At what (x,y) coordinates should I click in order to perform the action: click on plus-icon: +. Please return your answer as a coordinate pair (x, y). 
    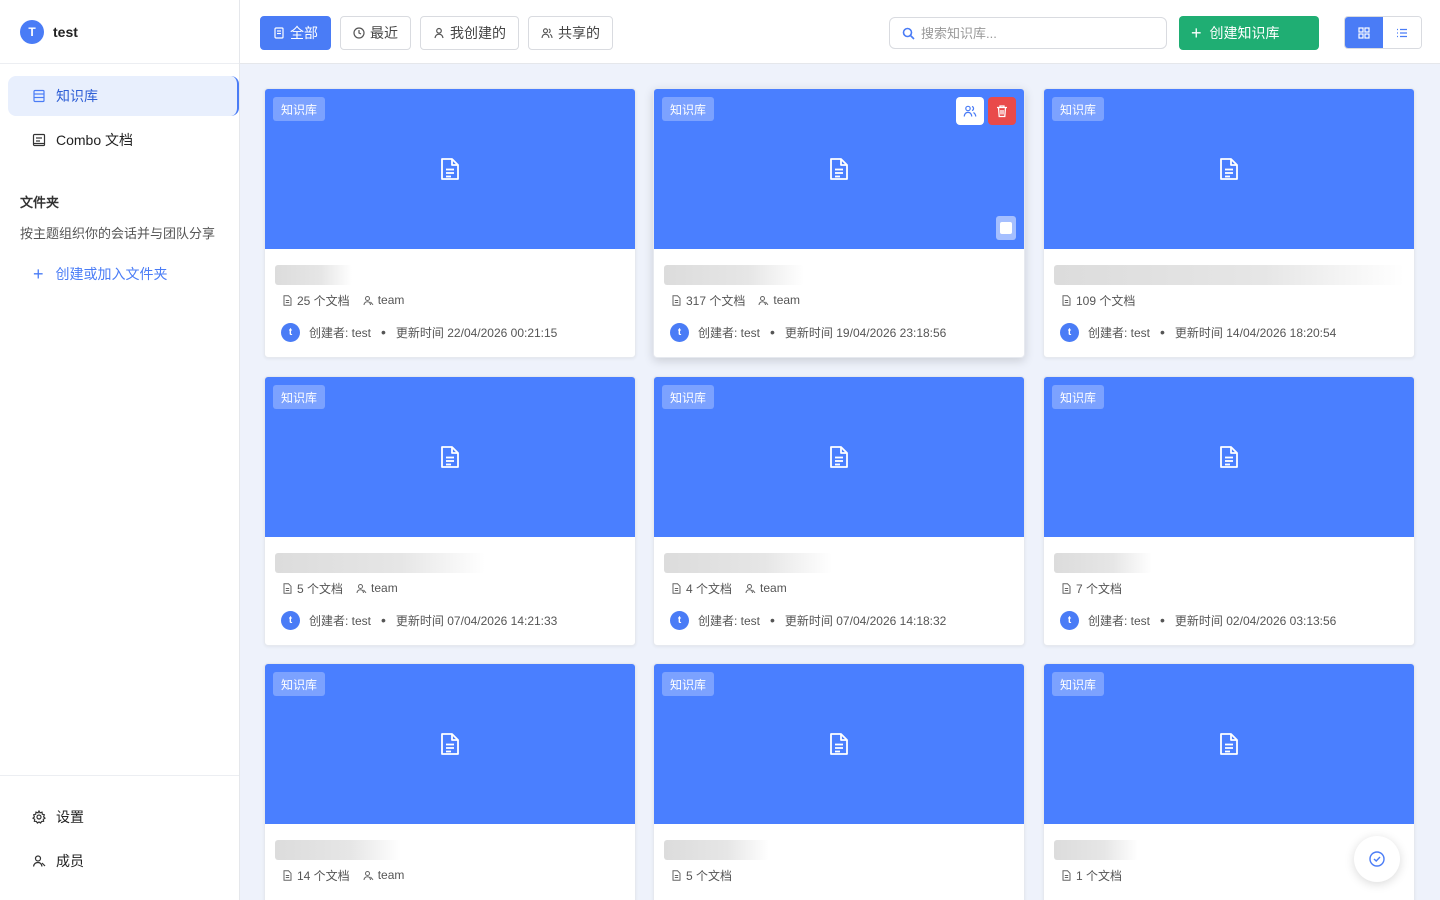
    Looking at the image, I should click on (1196, 33).